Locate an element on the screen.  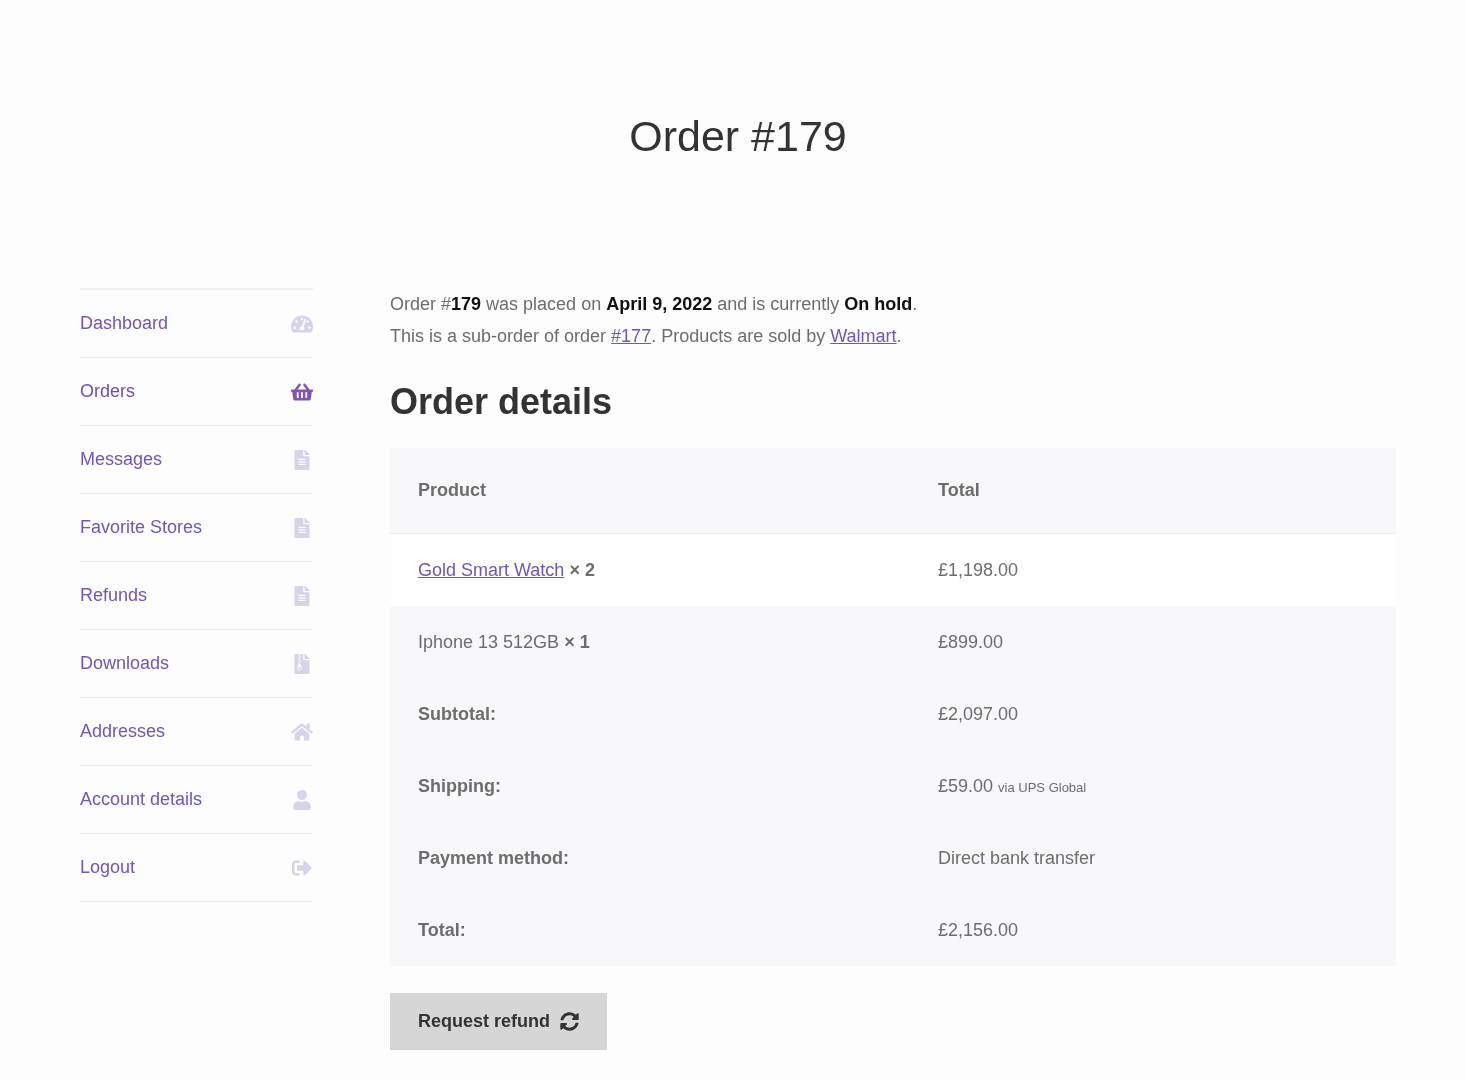
parent-order-link: #177 is located at coordinates (631, 336).